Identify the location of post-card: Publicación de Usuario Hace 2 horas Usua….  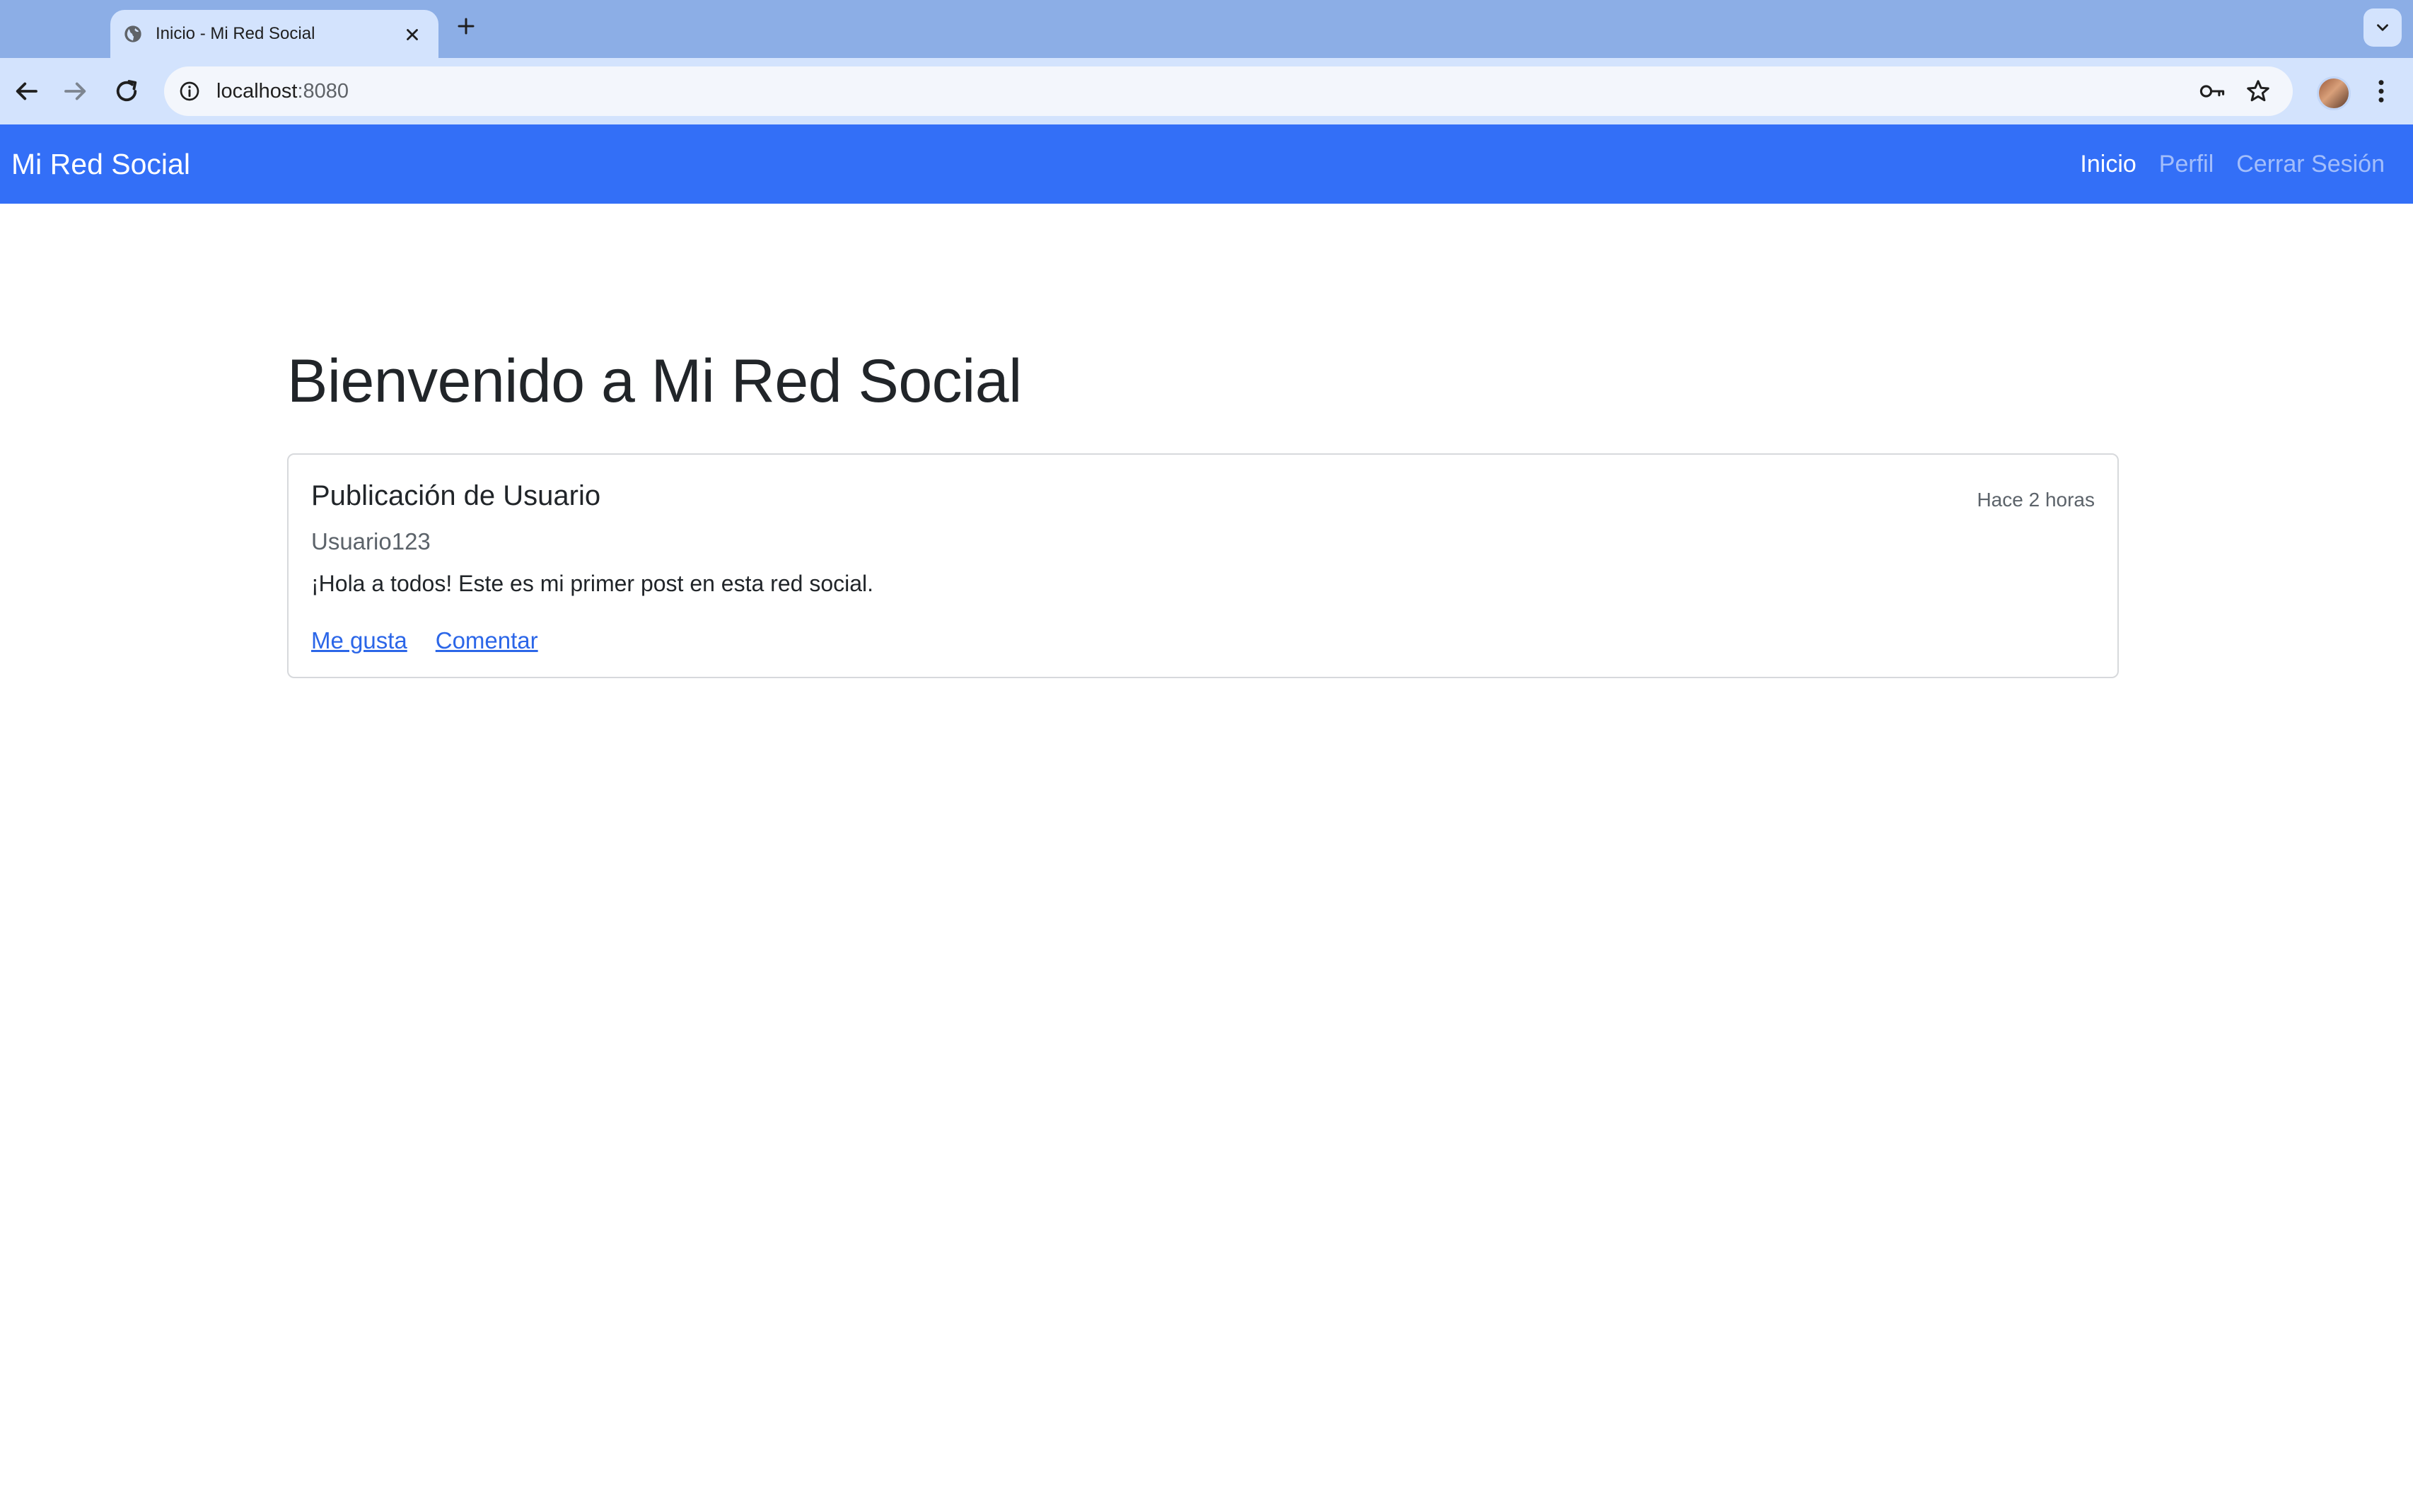
(1203, 565).